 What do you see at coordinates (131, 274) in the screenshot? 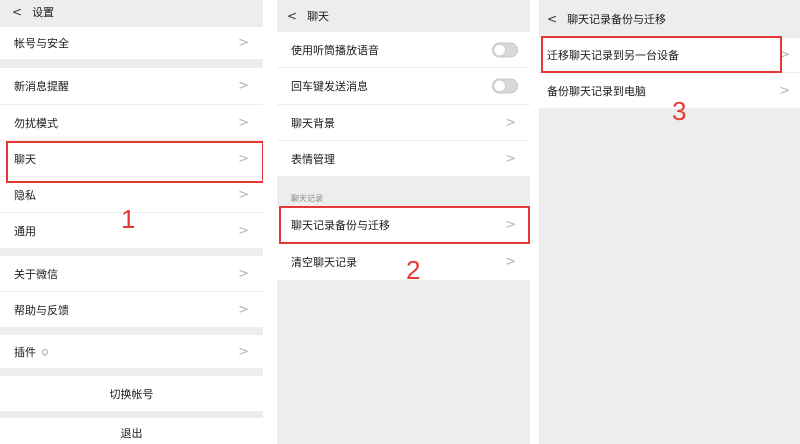
I see `settings-item-about: 关于微信 >` at bounding box center [131, 274].